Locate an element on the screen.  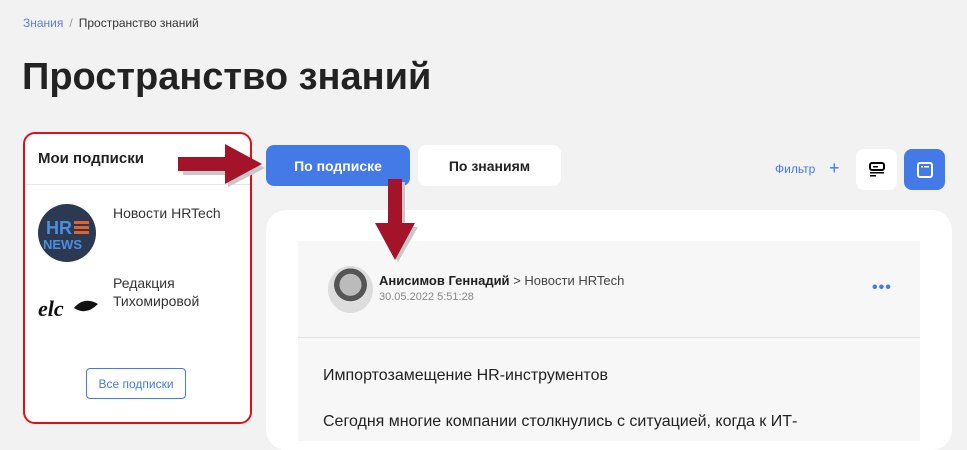
subscriptions-title: Мои подписки is located at coordinates (91, 158).